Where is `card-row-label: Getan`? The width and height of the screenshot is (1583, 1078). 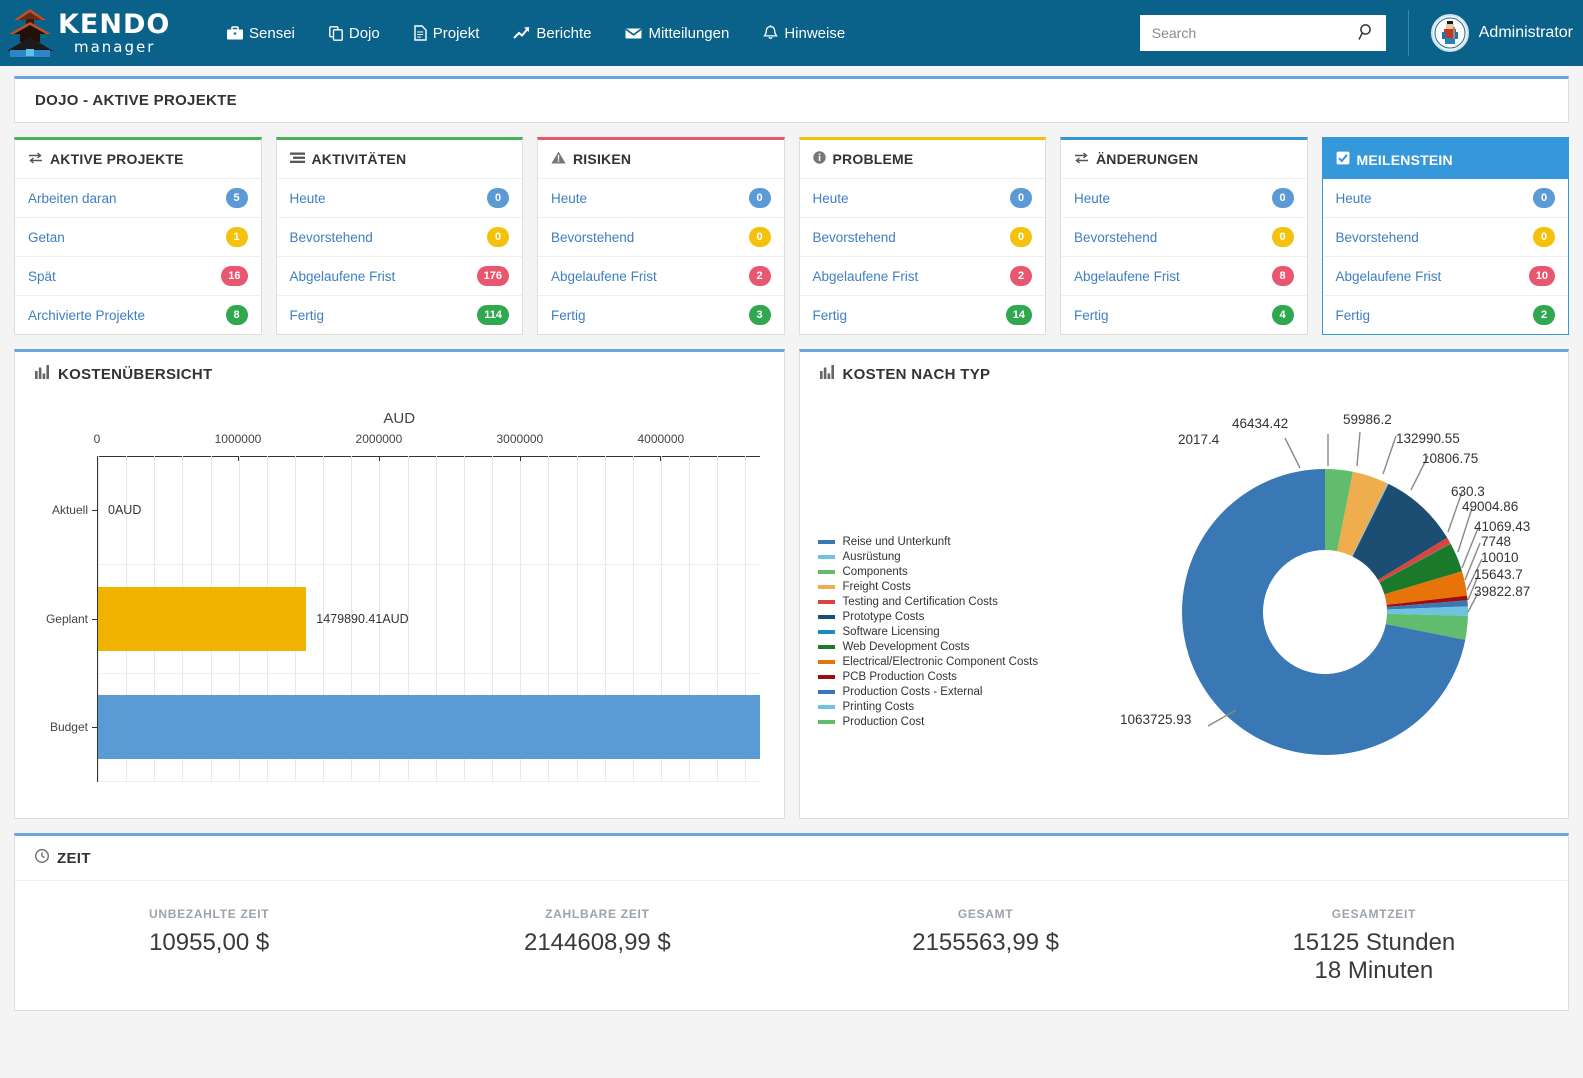 card-row-label: Getan is located at coordinates (46, 237).